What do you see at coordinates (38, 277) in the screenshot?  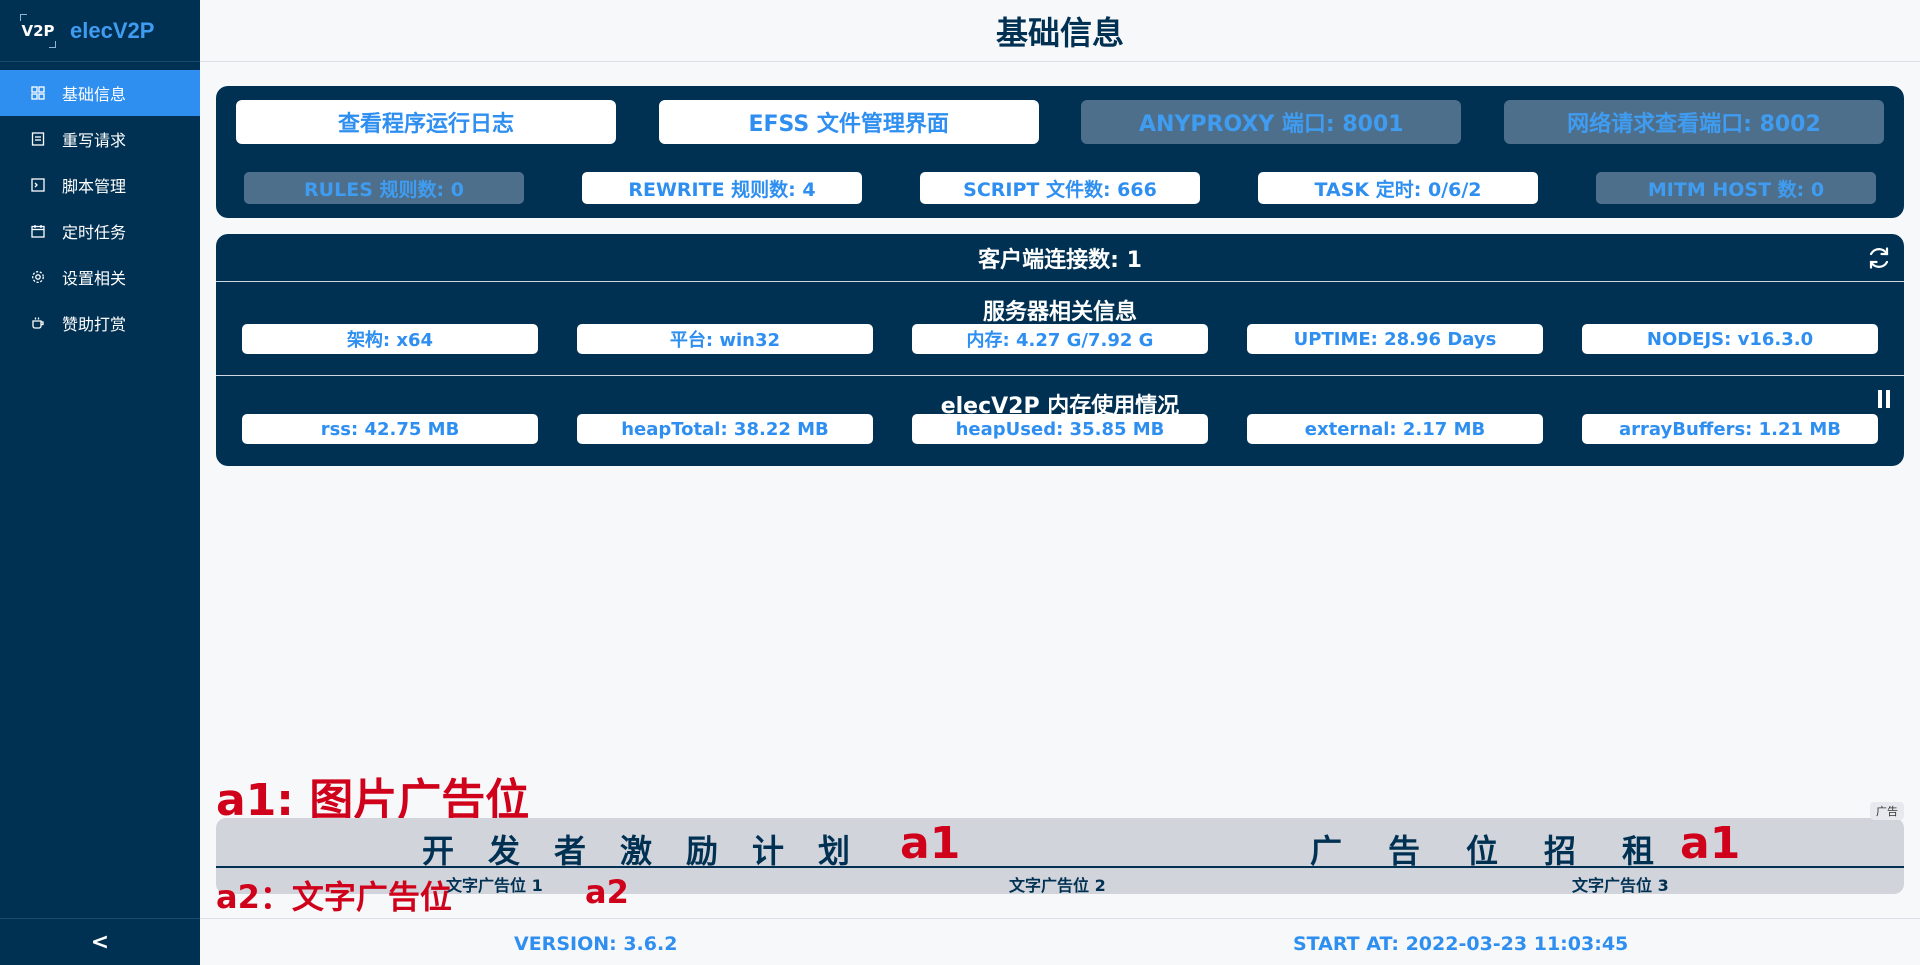 I see `gear-icon` at bounding box center [38, 277].